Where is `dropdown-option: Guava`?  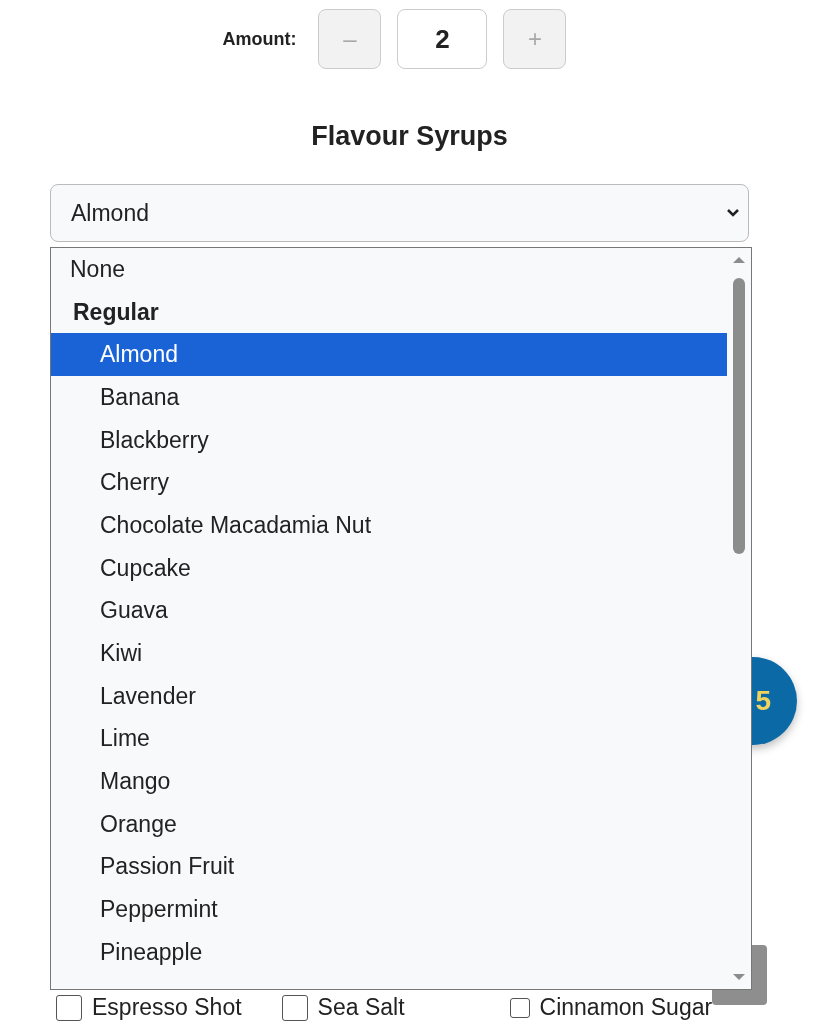
dropdown-option: Guava is located at coordinates (389, 611).